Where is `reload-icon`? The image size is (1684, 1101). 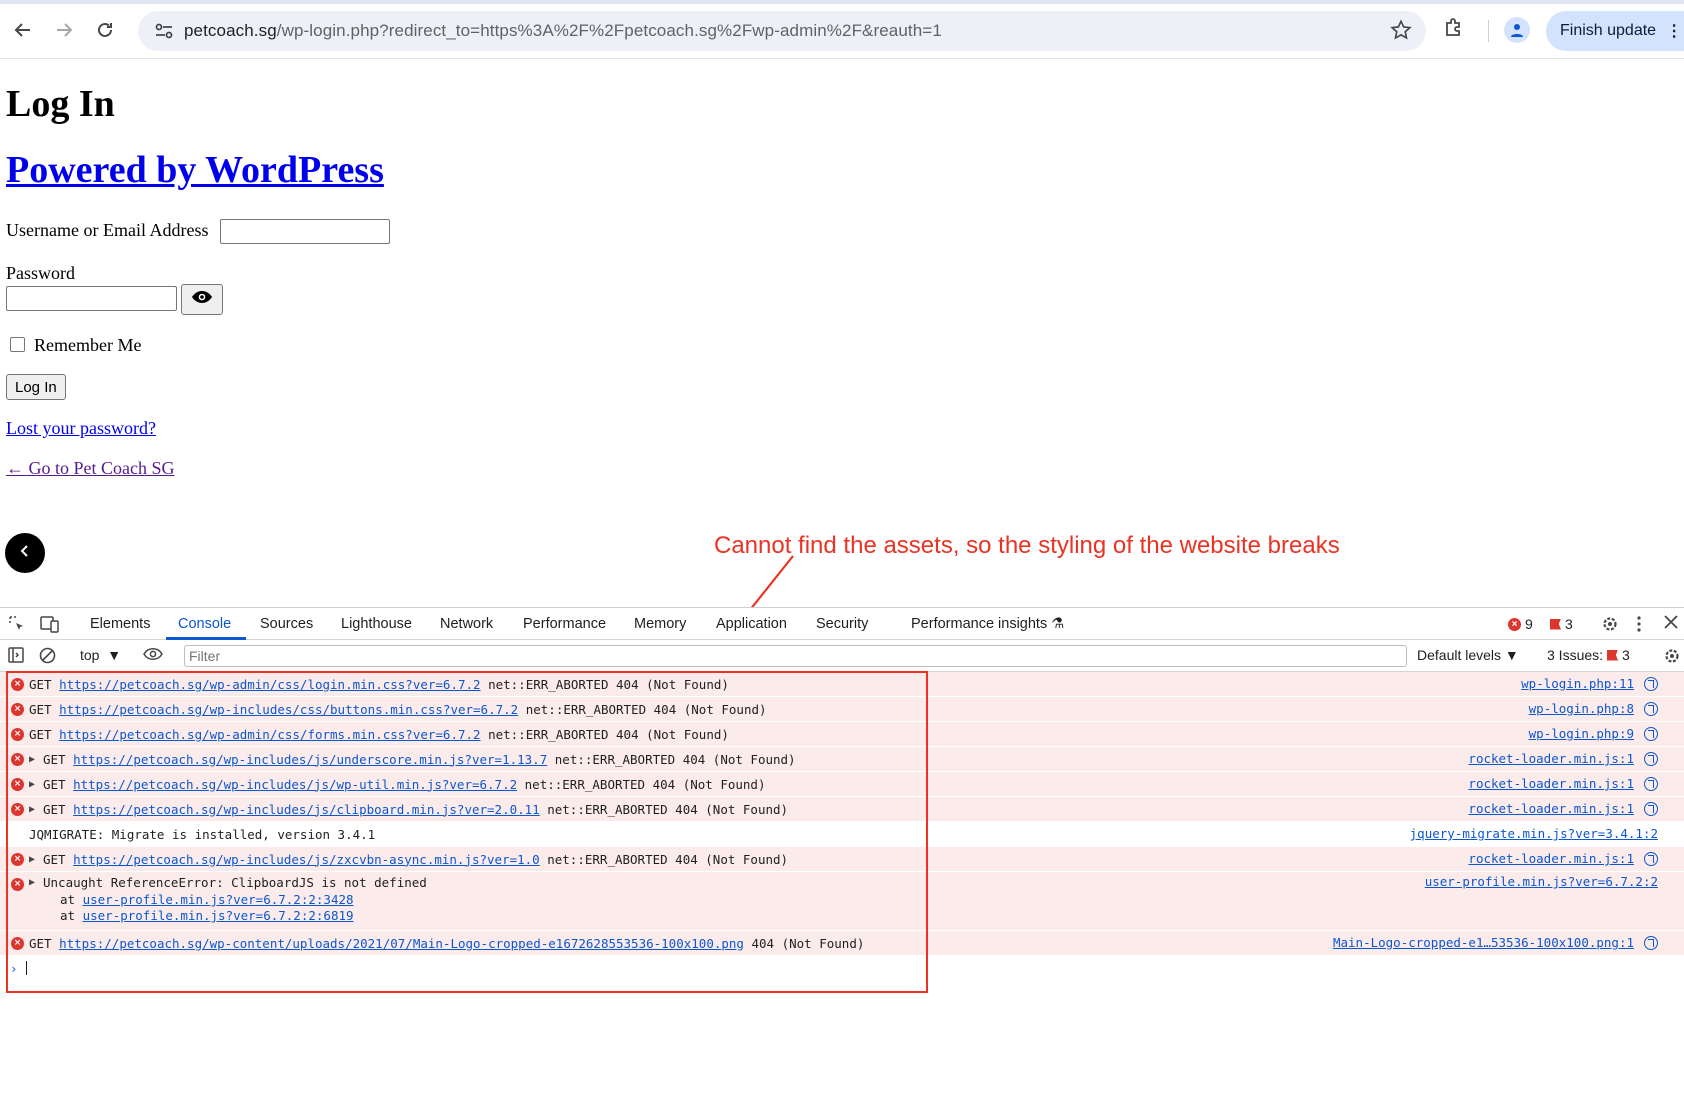
reload-icon is located at coordinates (105, 30).